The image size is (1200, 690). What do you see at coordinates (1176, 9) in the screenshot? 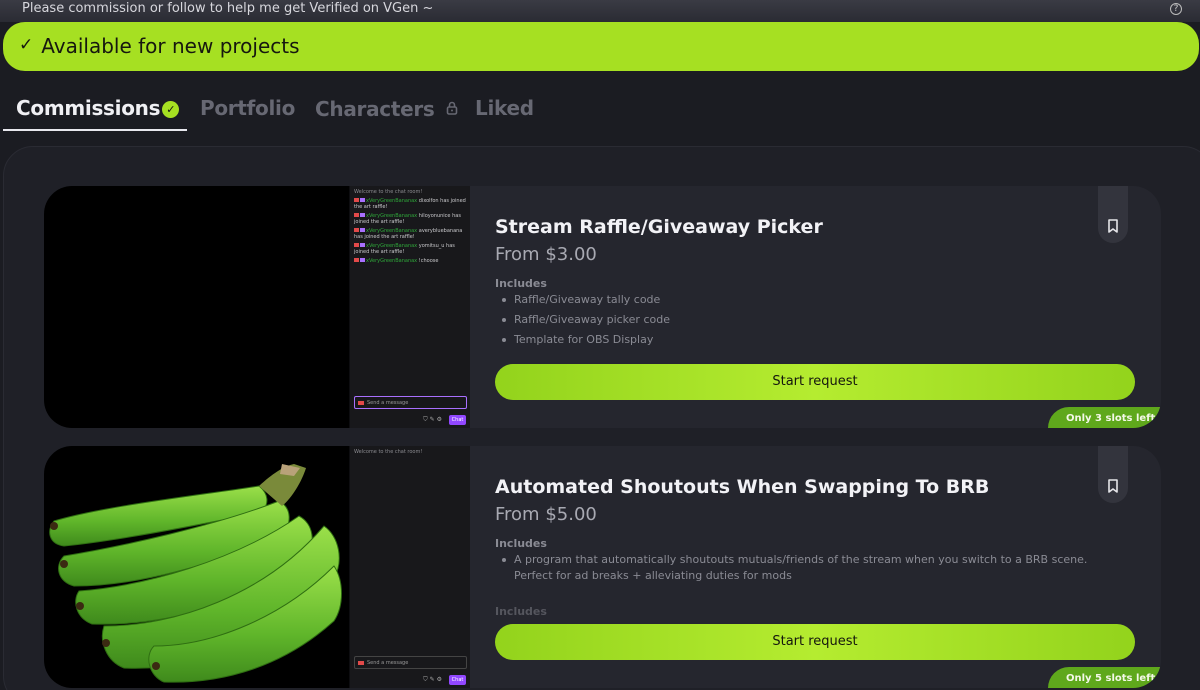
I see `question-circle-icon: ?` at bounding box center [1176, 9].